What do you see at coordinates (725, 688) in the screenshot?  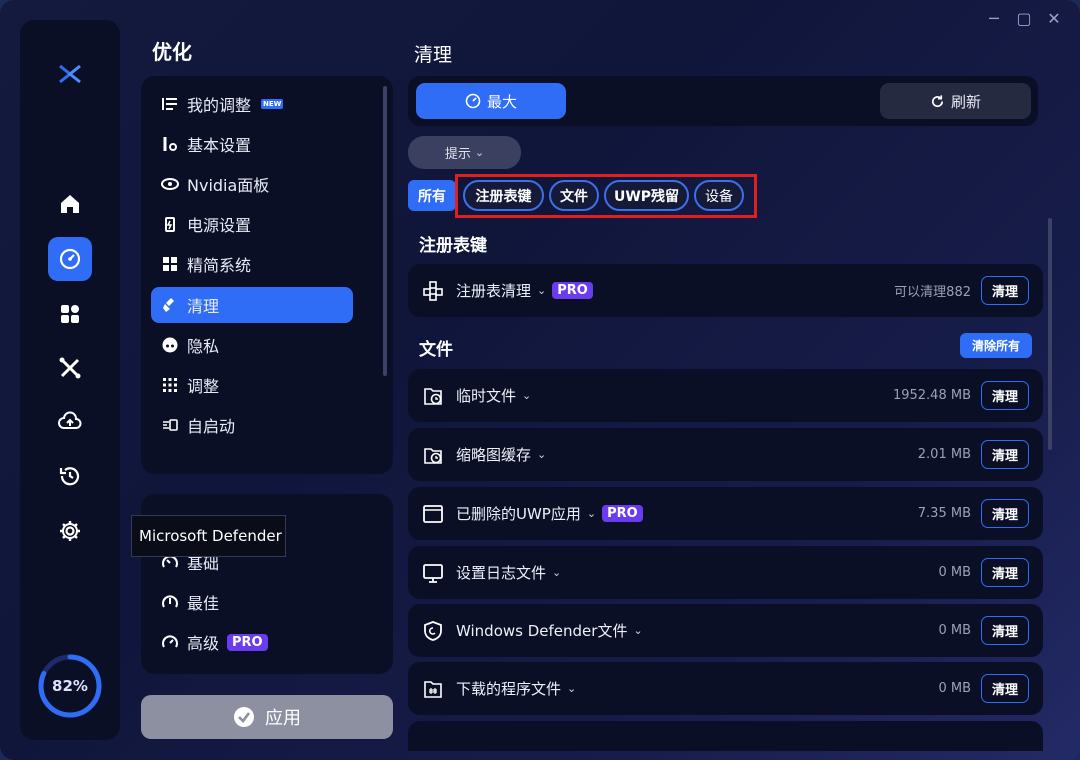 I see `list-item: 下载的程序文件 ⌄ 0 MB 清理` at bounding box center [725, 688].